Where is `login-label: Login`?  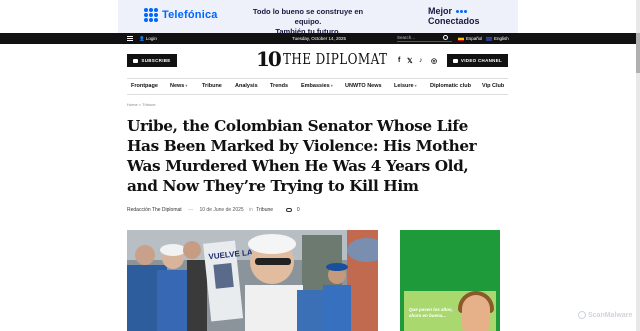
login-label: Login is located at coordinates (151, 38).